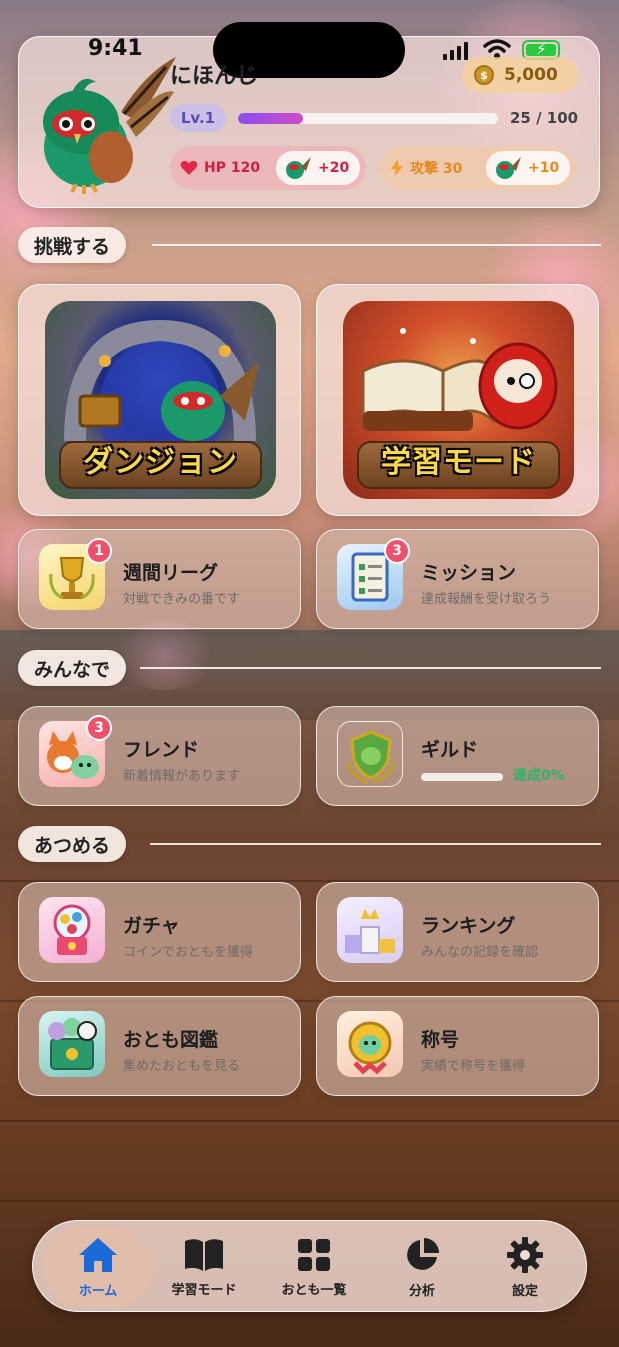 The width and height of the screenshot is (619, 1347). Describe the element at coordinates (314, 1254) in the screenshot. I see `grid-icon` at that location.